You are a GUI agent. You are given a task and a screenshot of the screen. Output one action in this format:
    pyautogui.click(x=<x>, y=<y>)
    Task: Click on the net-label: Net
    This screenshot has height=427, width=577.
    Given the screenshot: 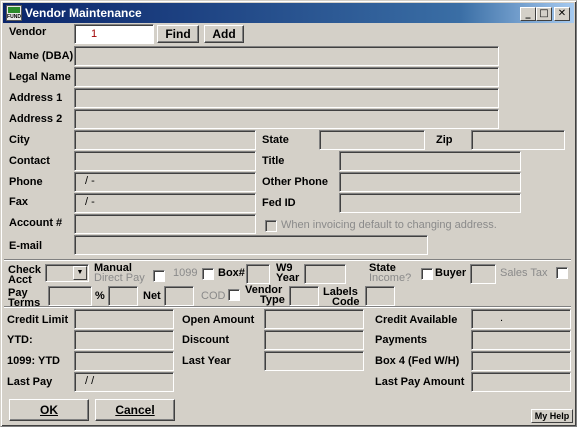 What is the action you would take?
    pyautogui.click(x=152, y=296)
    